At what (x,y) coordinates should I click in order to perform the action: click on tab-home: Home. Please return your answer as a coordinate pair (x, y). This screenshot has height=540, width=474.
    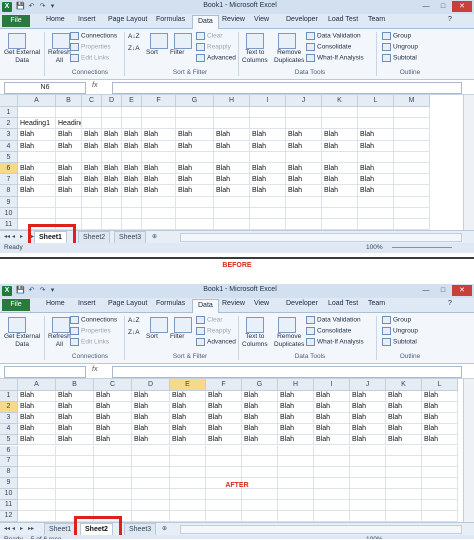
    Looking at the image, I should click on (55, 303).